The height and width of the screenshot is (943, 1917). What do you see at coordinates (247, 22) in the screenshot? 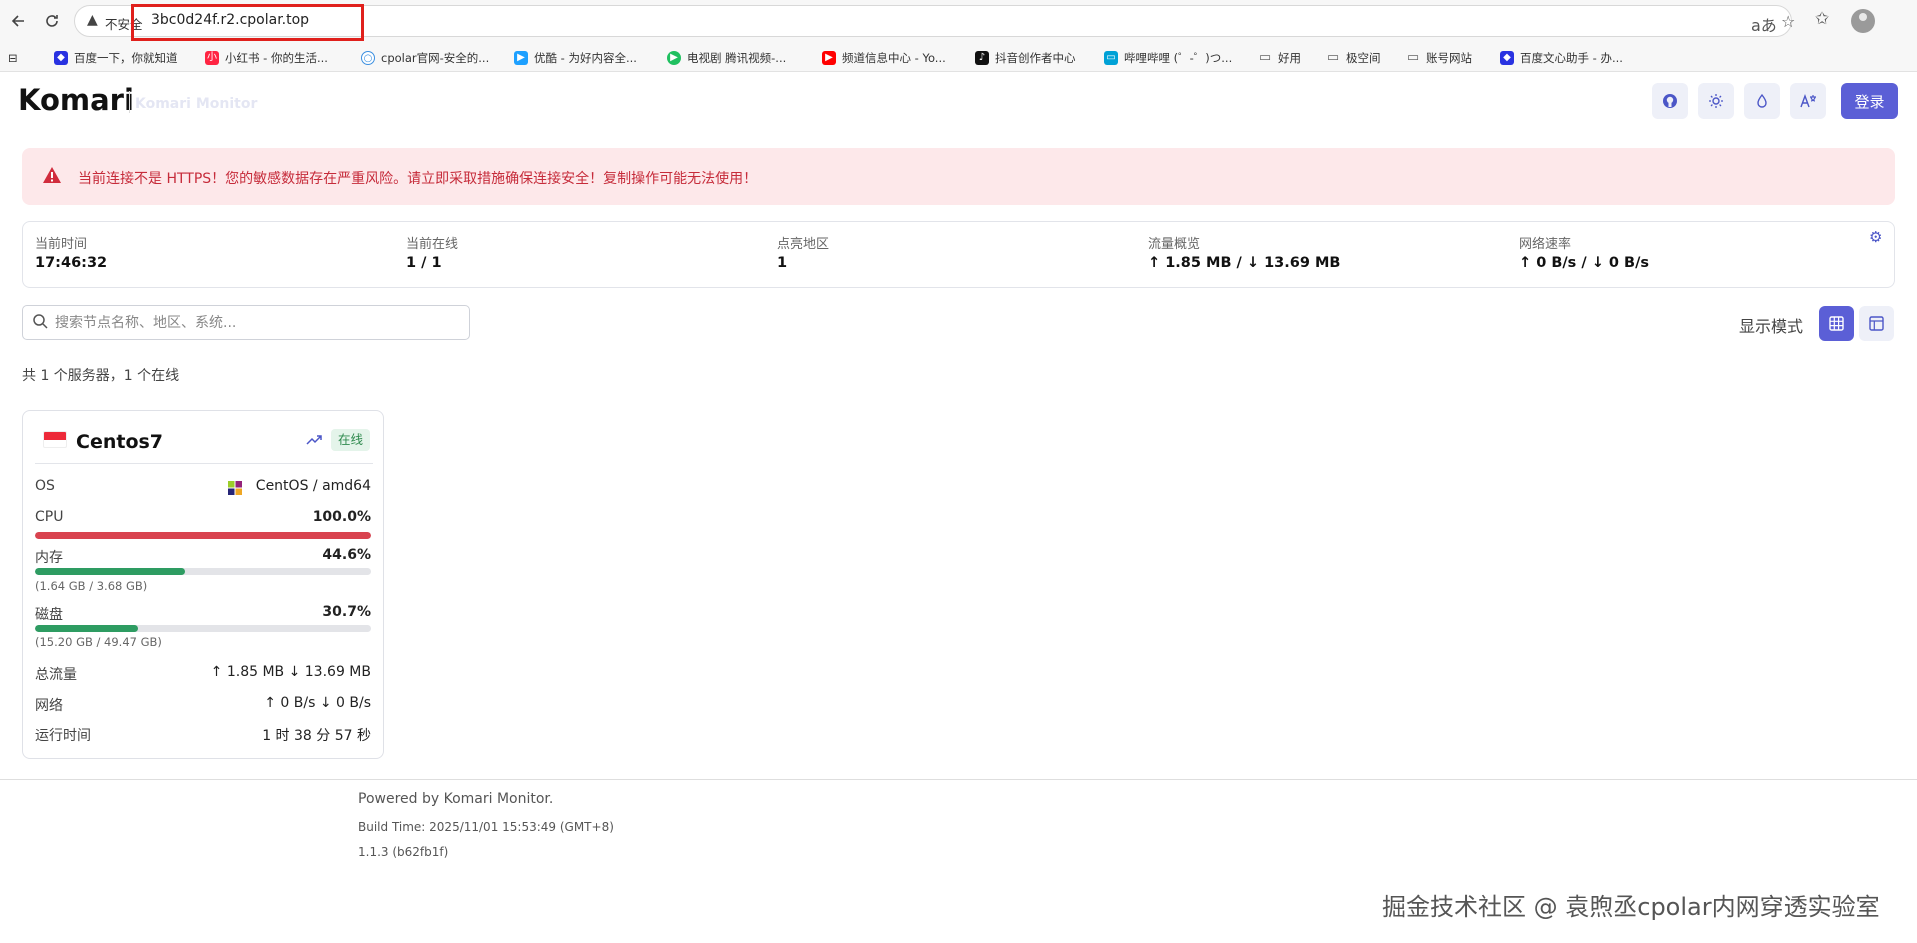
I see `url-highlight-box` at bounding box center [247, 22].